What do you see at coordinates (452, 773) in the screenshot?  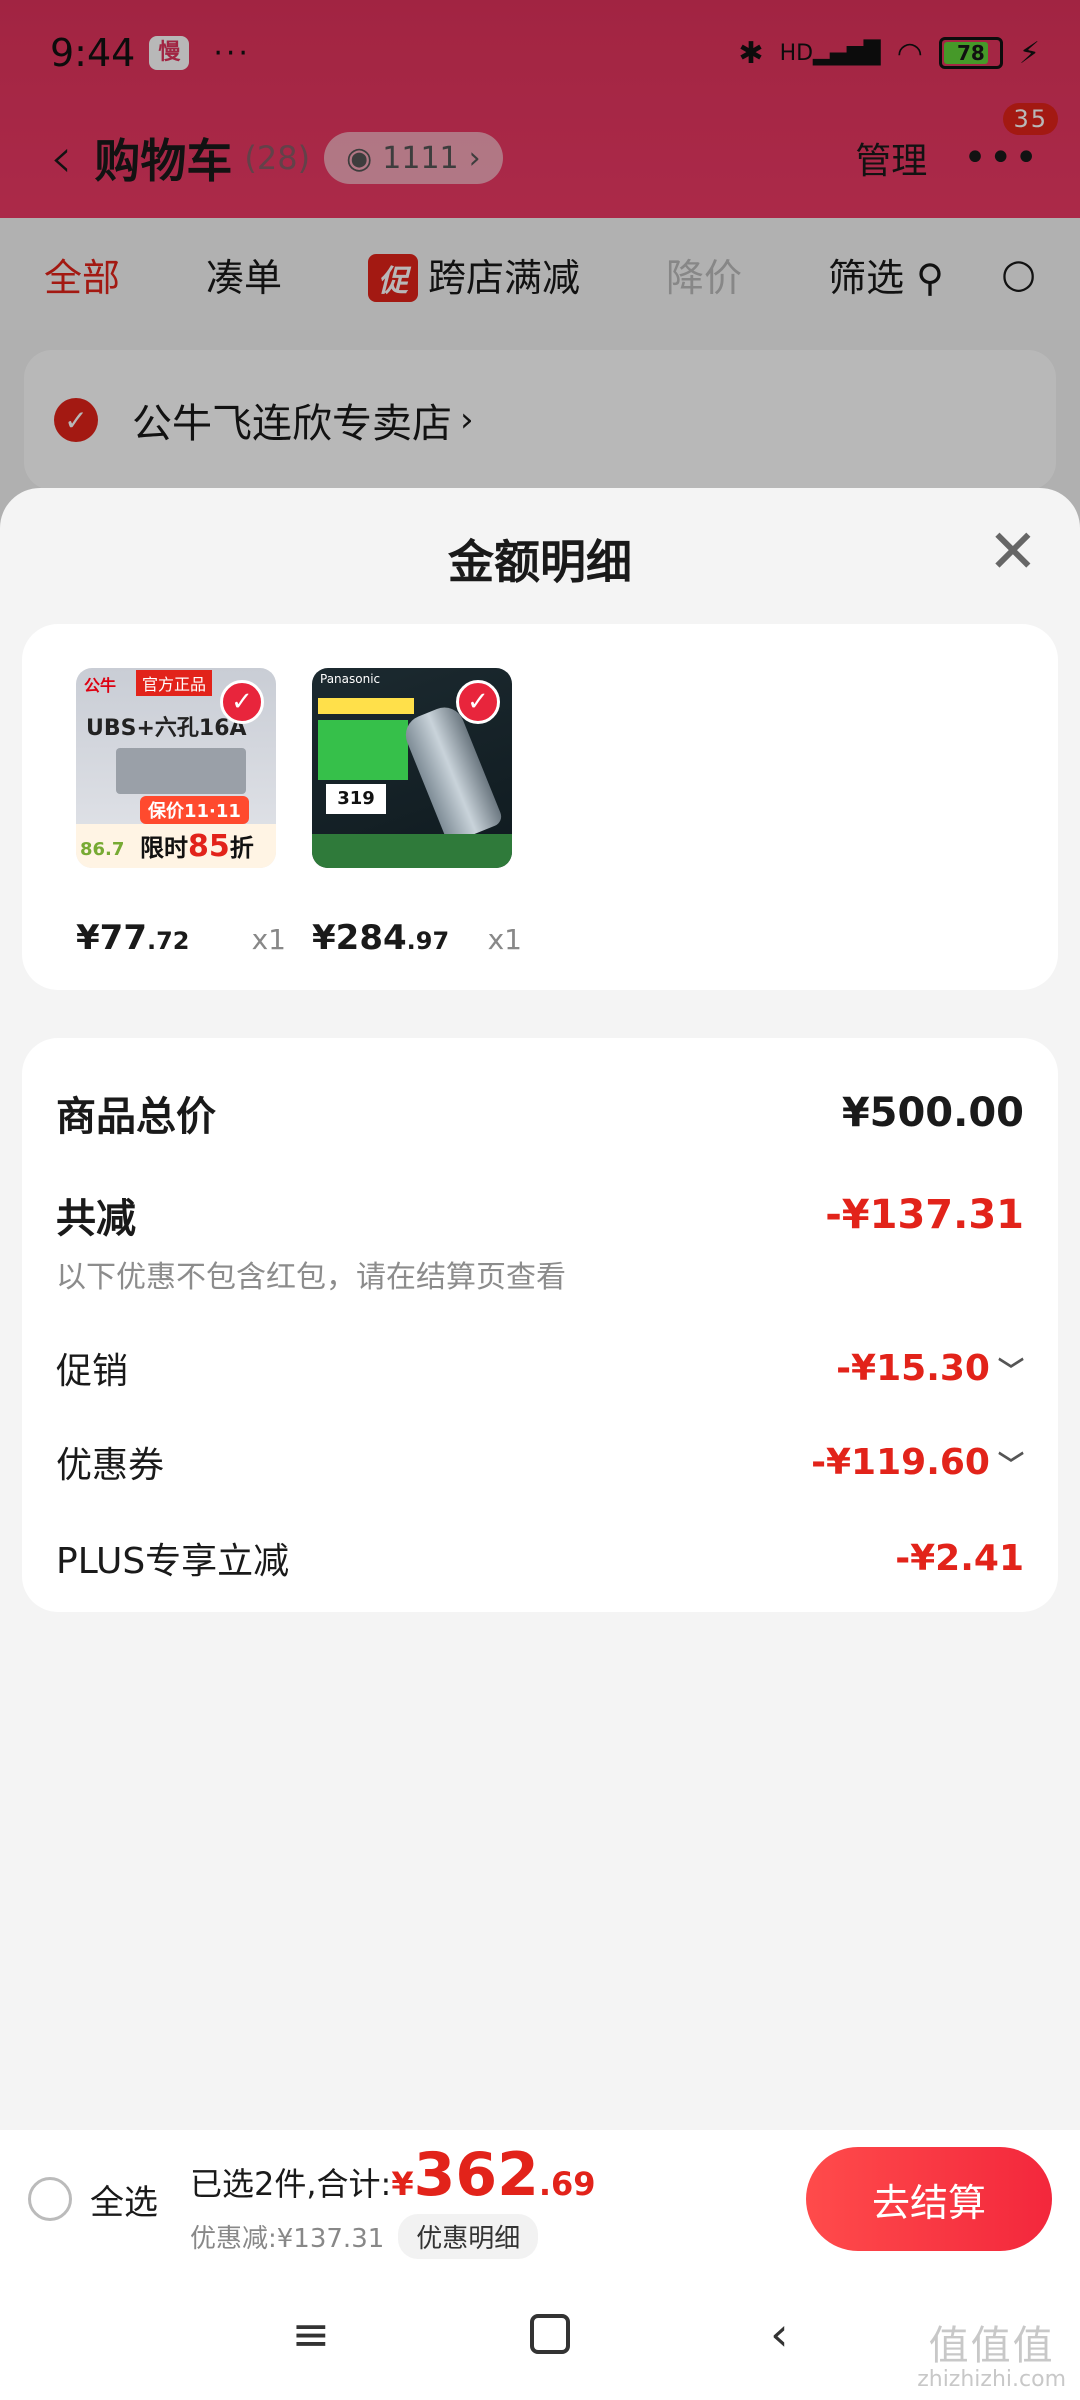 I see `shaver-graphic` at bounding box center [452, 773].